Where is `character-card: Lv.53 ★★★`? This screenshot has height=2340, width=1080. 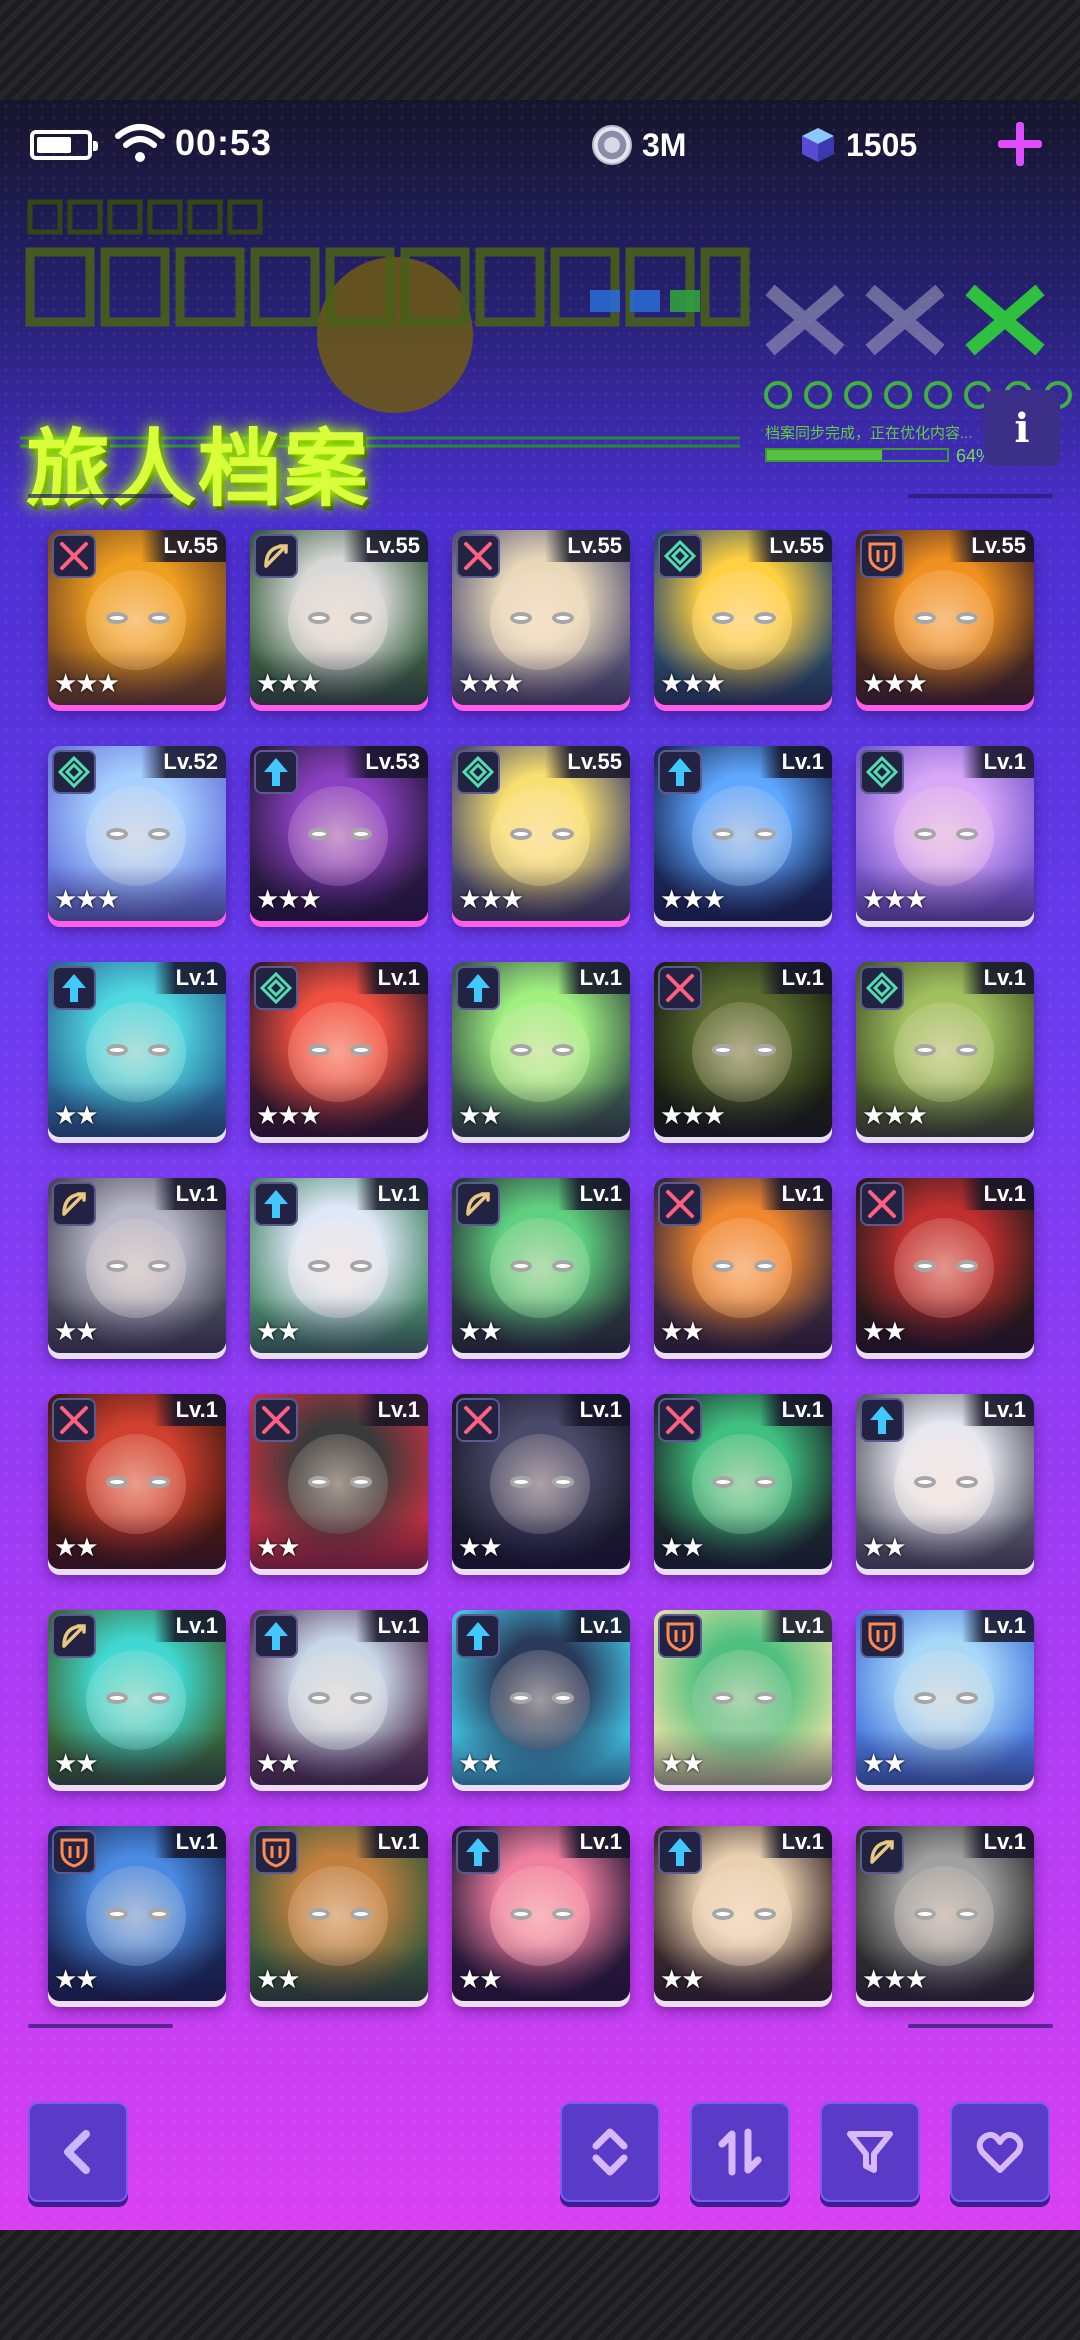 character-card: Lv.53 ★★★ is located at coordinates (339, 833).